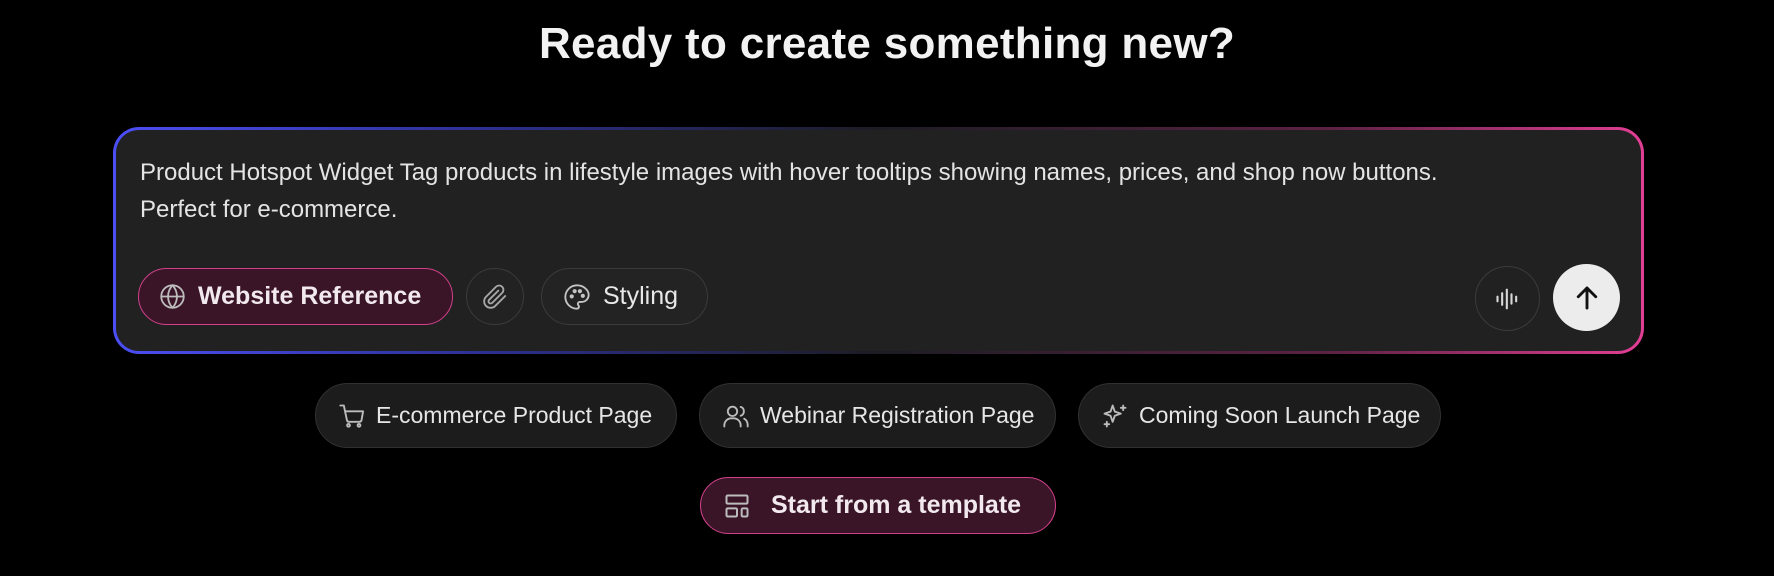 This screenshot has width=1774, height=576. What do you see at coordinates (310, 296) in the screenshot?
I see `website-reference-label: Website Reference` at bounding box center [310, 296].